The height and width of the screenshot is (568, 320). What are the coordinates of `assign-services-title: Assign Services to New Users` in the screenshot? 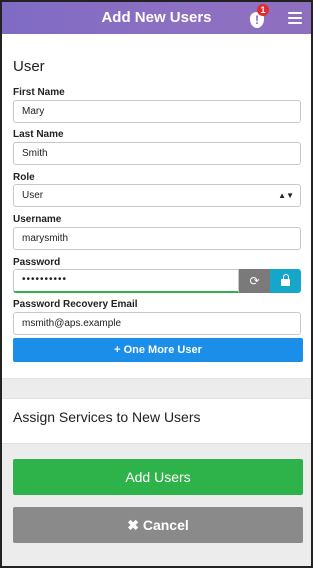 It's located at (107, 417).